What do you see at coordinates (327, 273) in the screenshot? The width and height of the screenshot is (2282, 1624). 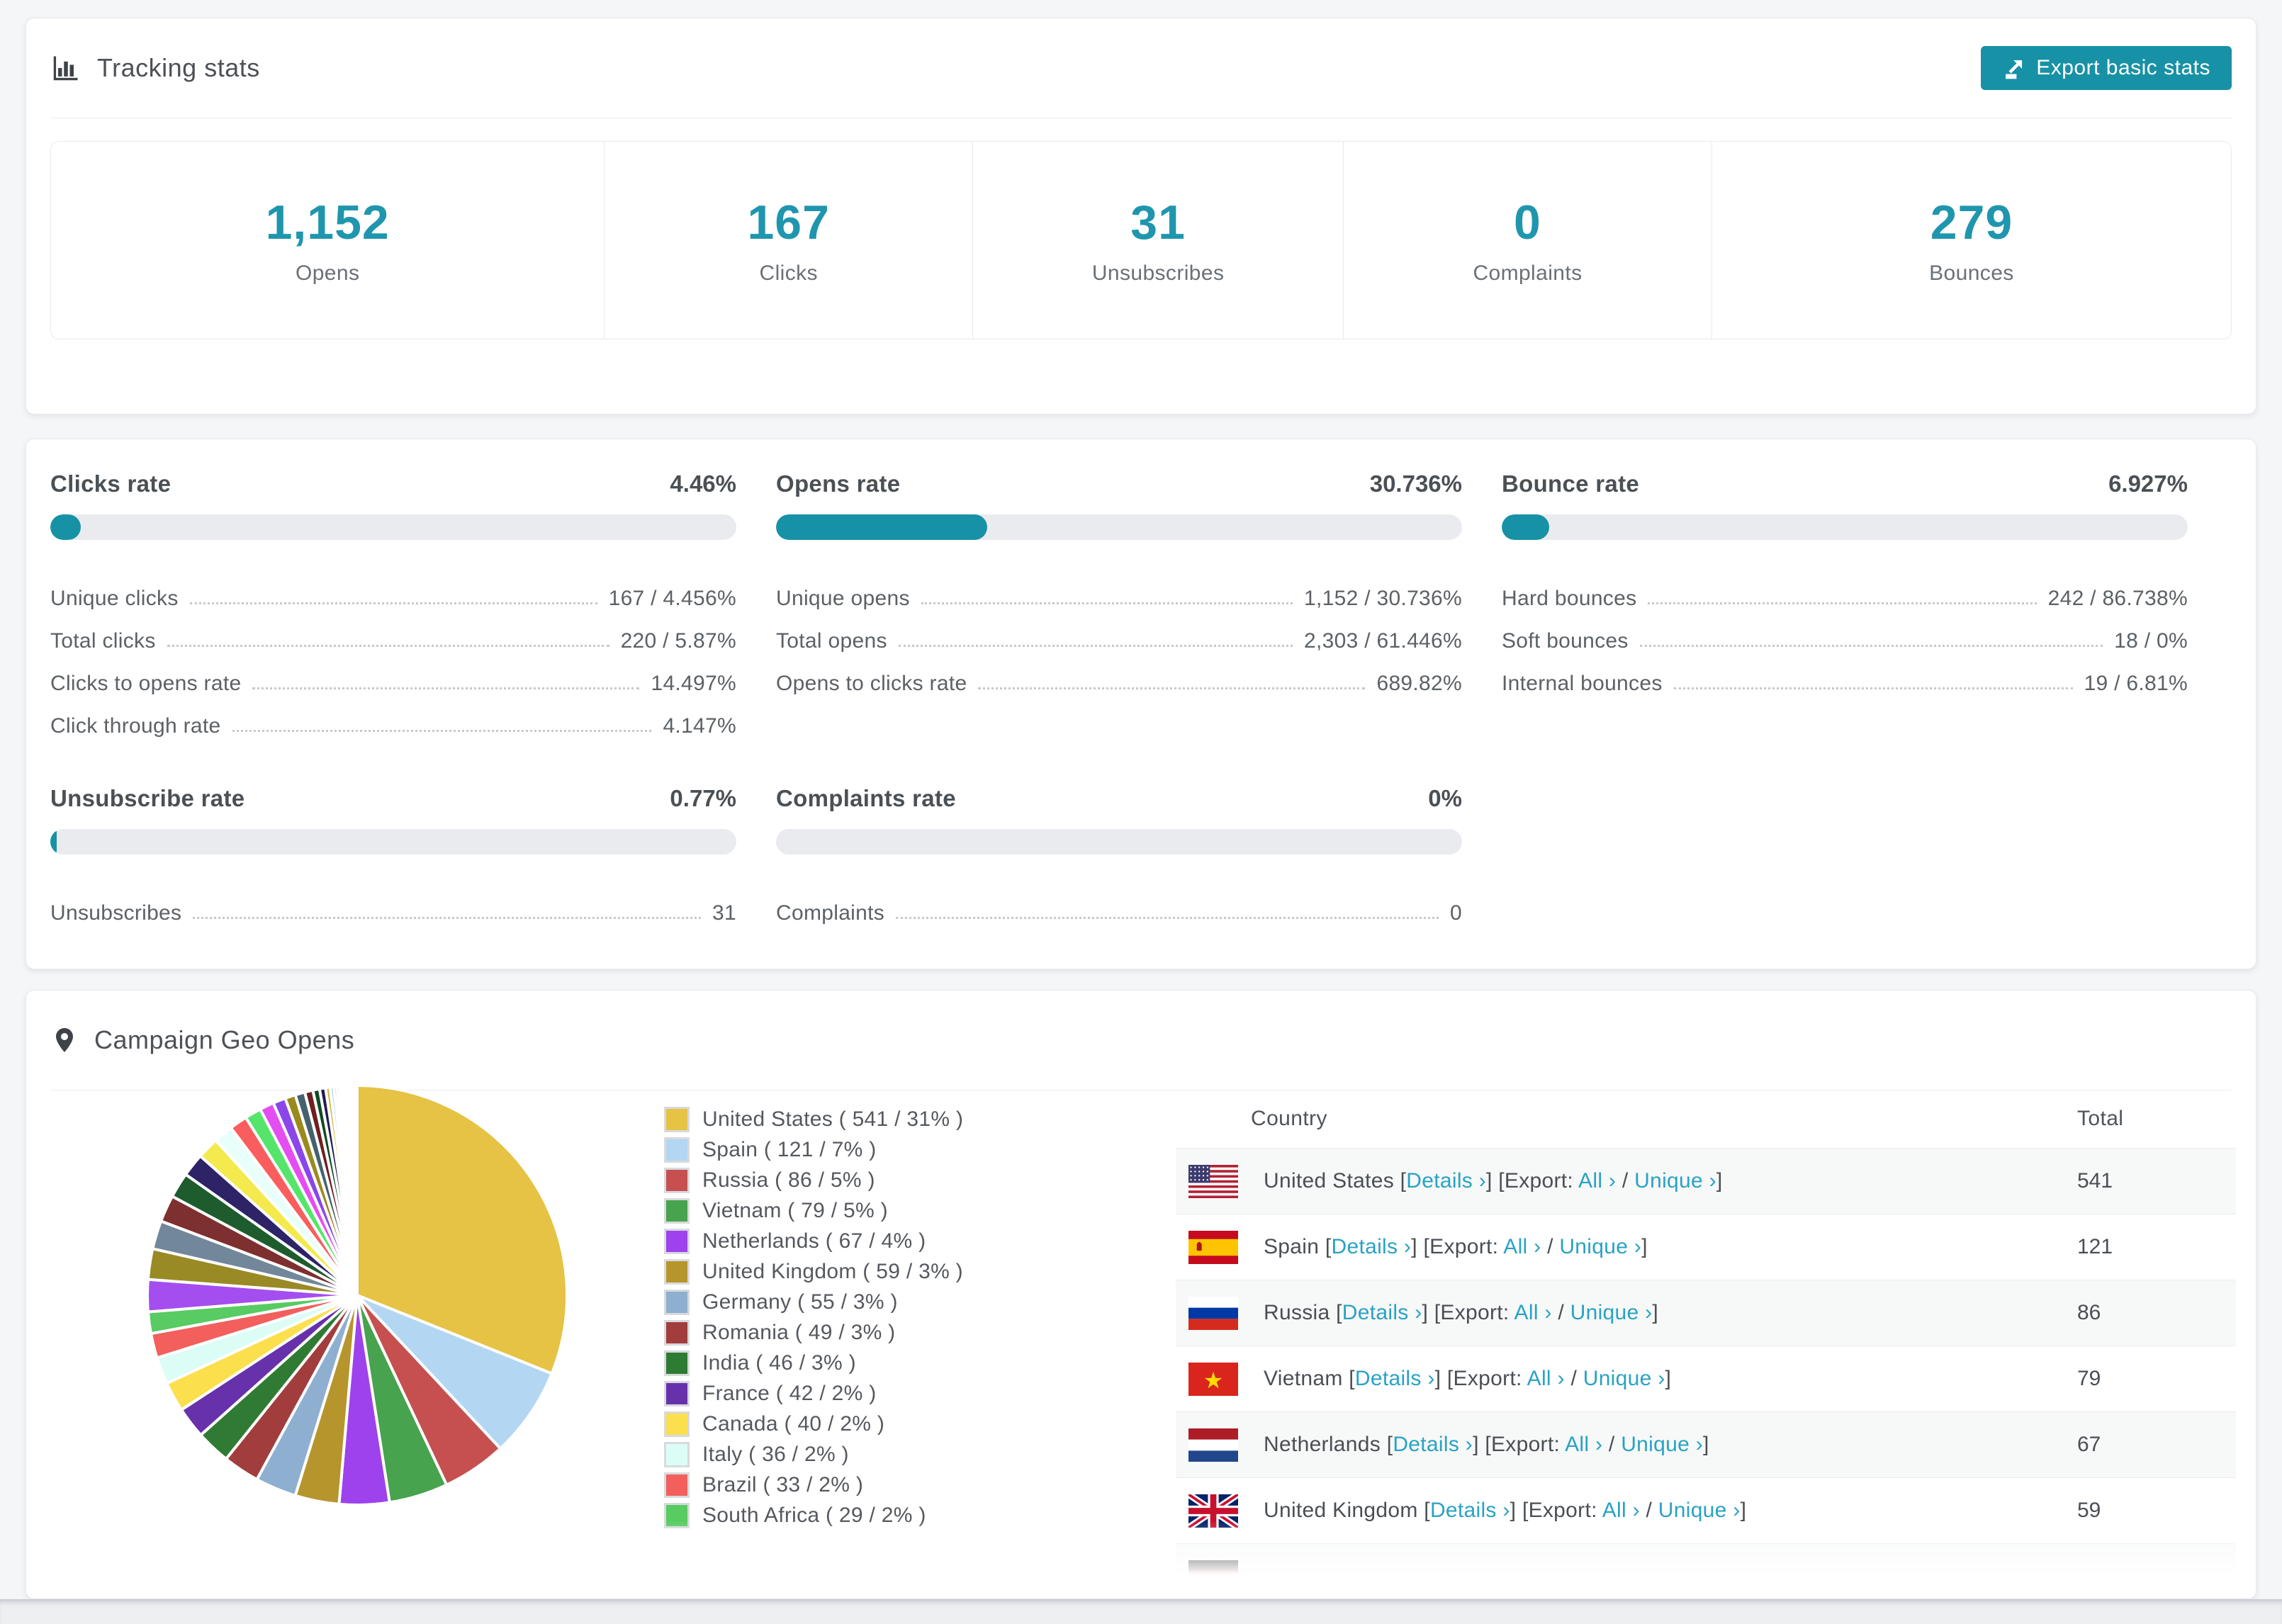 I see `stat-label: Opens` at bounding box center [327, 273].